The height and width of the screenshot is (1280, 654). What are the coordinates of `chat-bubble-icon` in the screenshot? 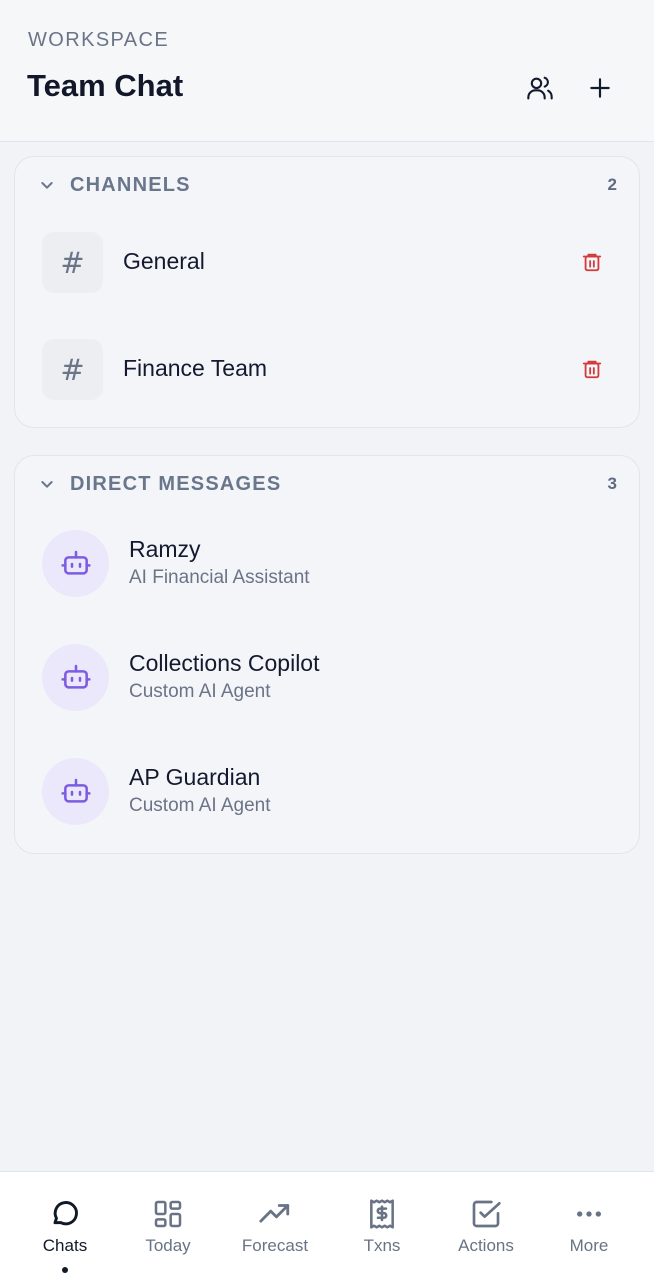 It's located at (65, 1214).